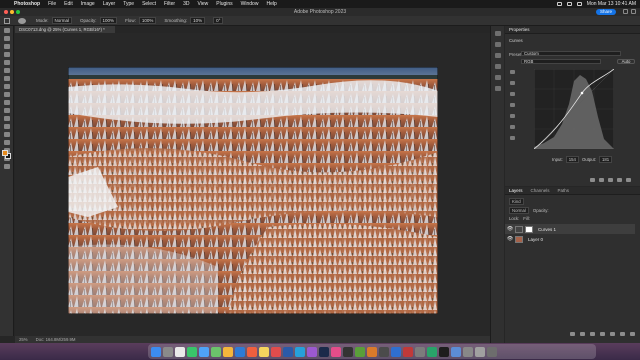 This screenshot has width=640, height=360. What do you see at coordinates (6, 166) in the screenshot?
I see `path-select-tool-icon` at bounding box center [6, 166].